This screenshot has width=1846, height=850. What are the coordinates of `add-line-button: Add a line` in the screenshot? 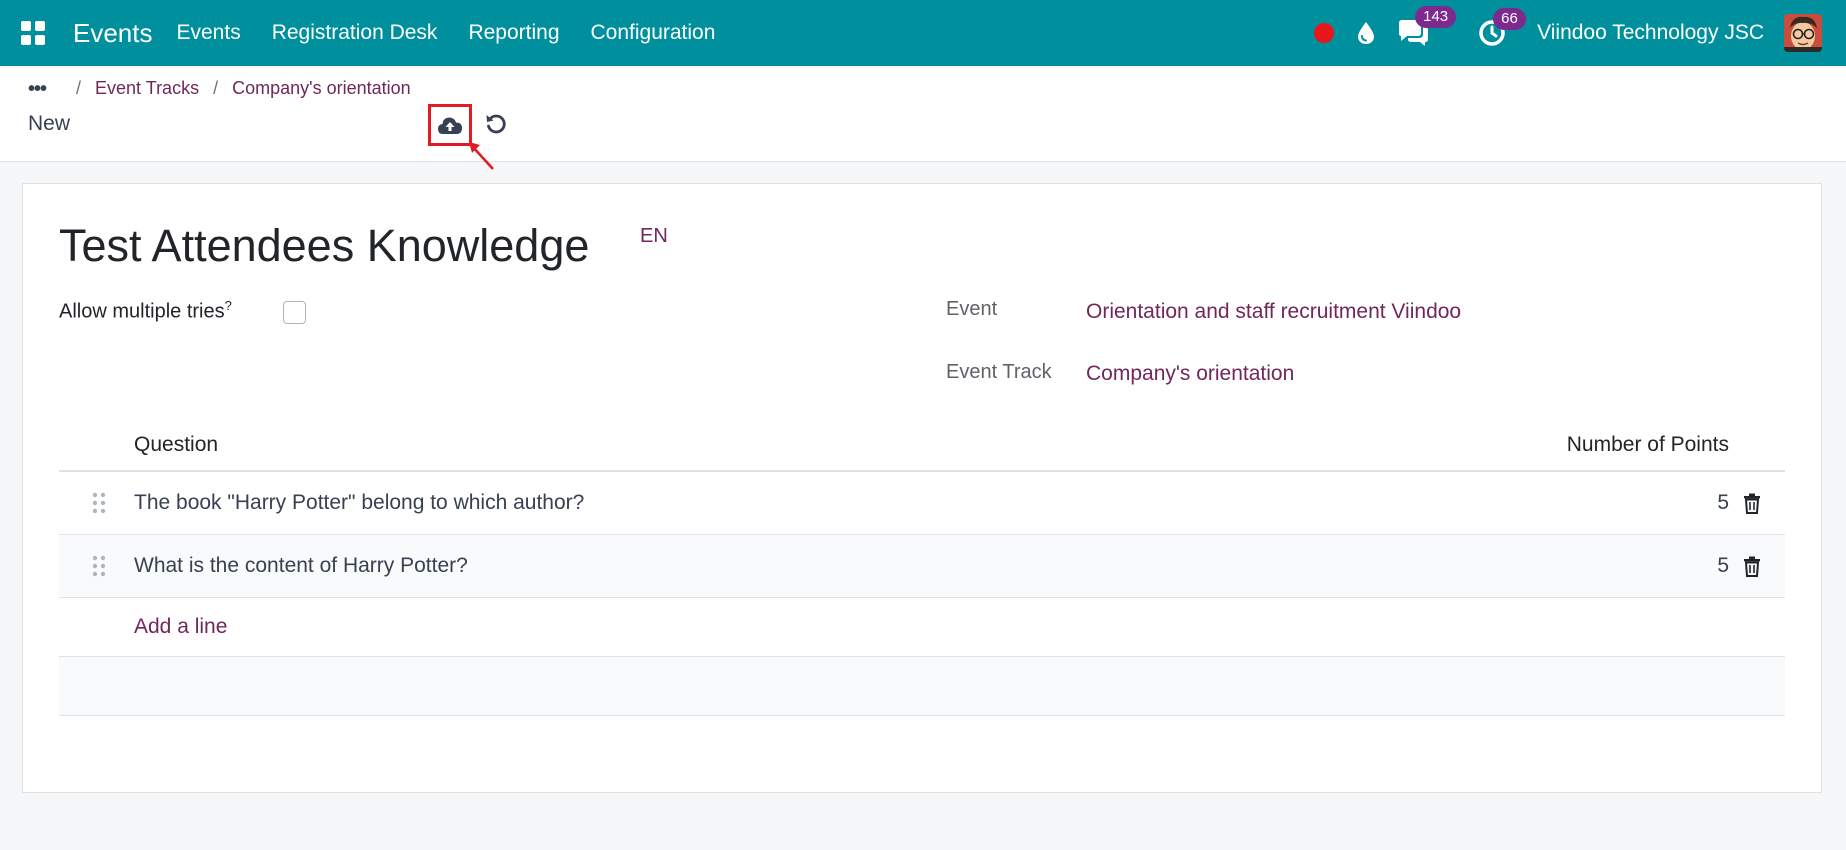 It's located at (180, 627).